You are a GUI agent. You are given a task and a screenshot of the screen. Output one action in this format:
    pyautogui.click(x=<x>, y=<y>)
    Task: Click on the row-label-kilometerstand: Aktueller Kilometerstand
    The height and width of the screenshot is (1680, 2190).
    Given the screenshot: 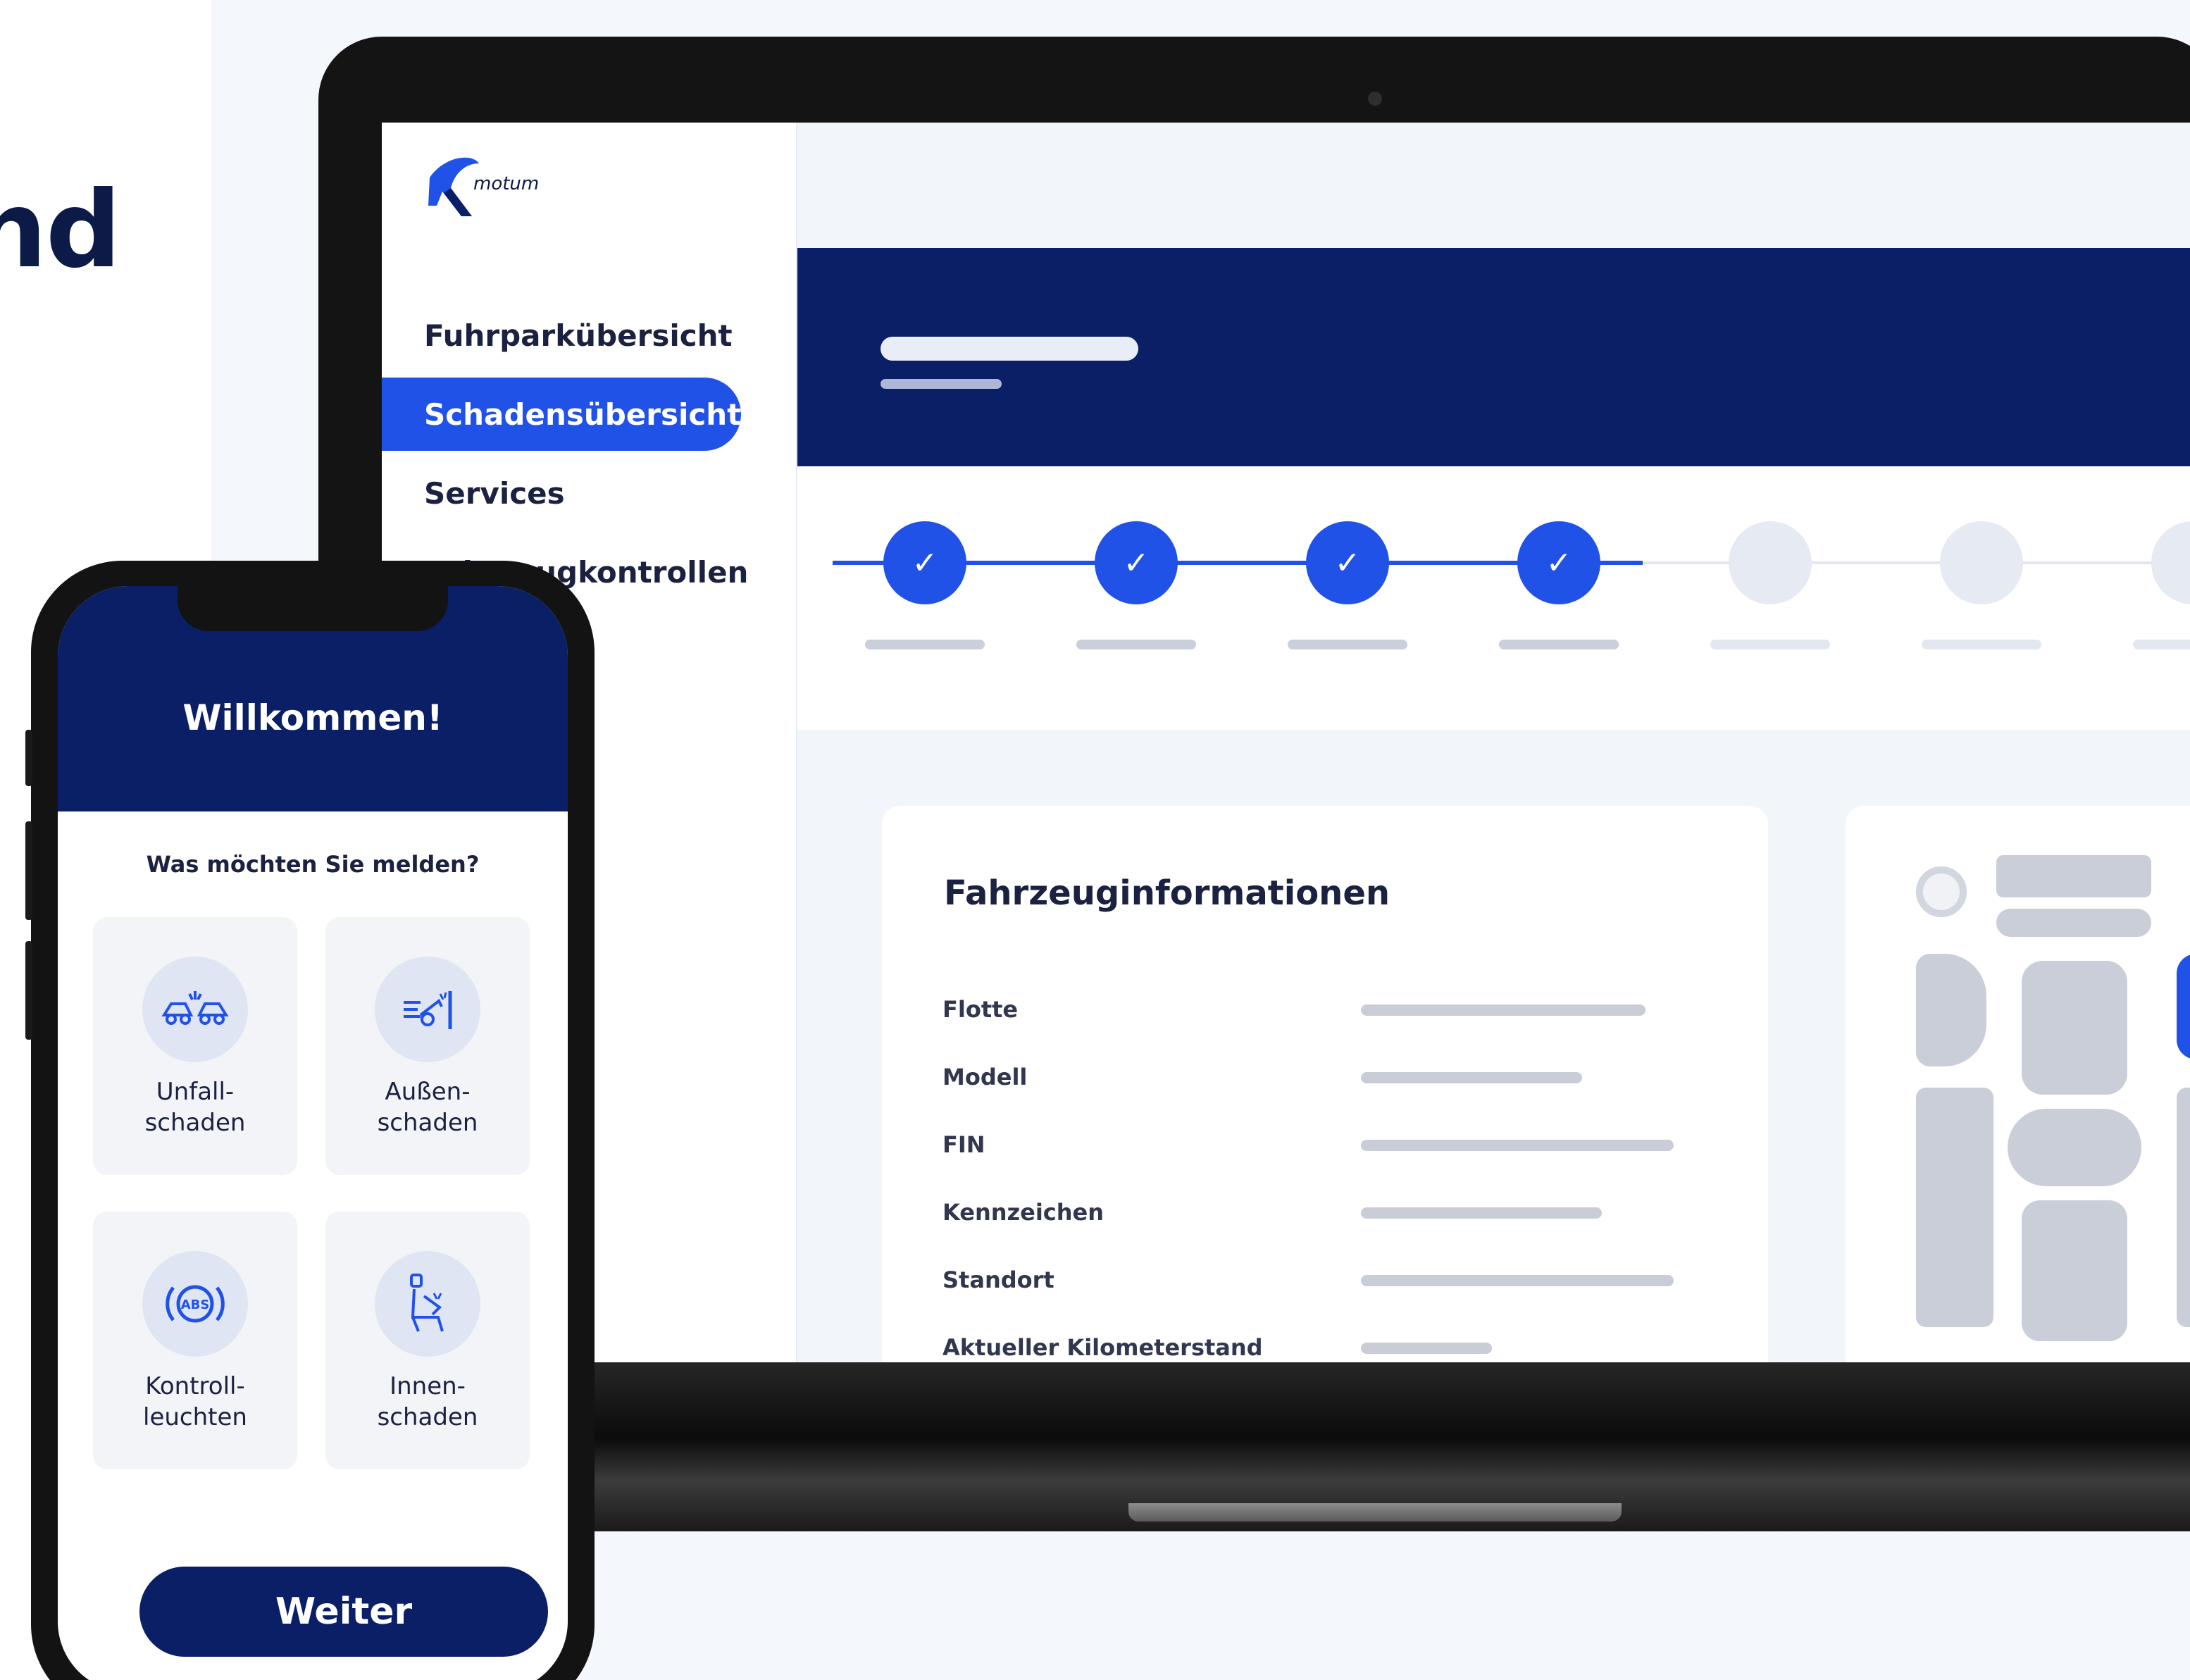 What is the action you would take?
    pyautogui.click(x=1102, y=1347)
    